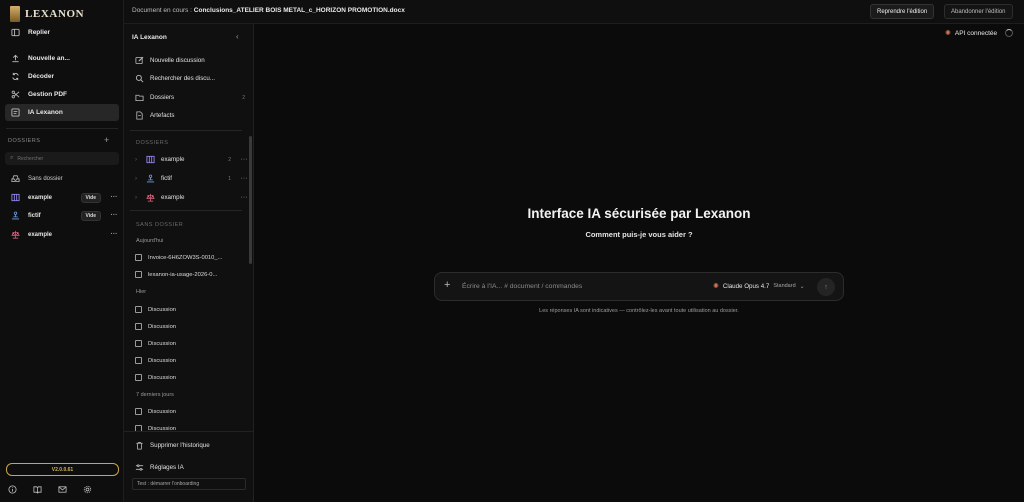  Describe the element at coordinates (189, 178) in the screenshot. I see `panel-folder-fictif: › fictif 1 ···` at that location.